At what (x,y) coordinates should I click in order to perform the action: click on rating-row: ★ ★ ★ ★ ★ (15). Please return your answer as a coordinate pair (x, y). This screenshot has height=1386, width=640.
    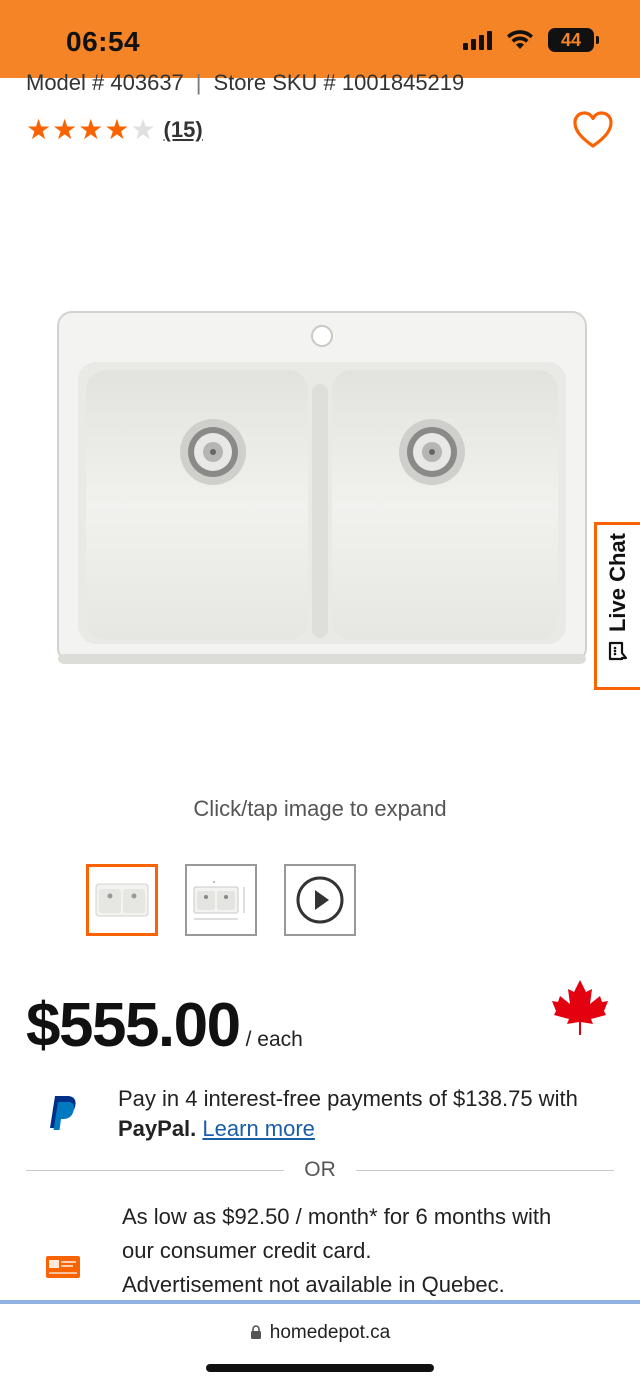
    Looking at the image, I should click on (114, 130).